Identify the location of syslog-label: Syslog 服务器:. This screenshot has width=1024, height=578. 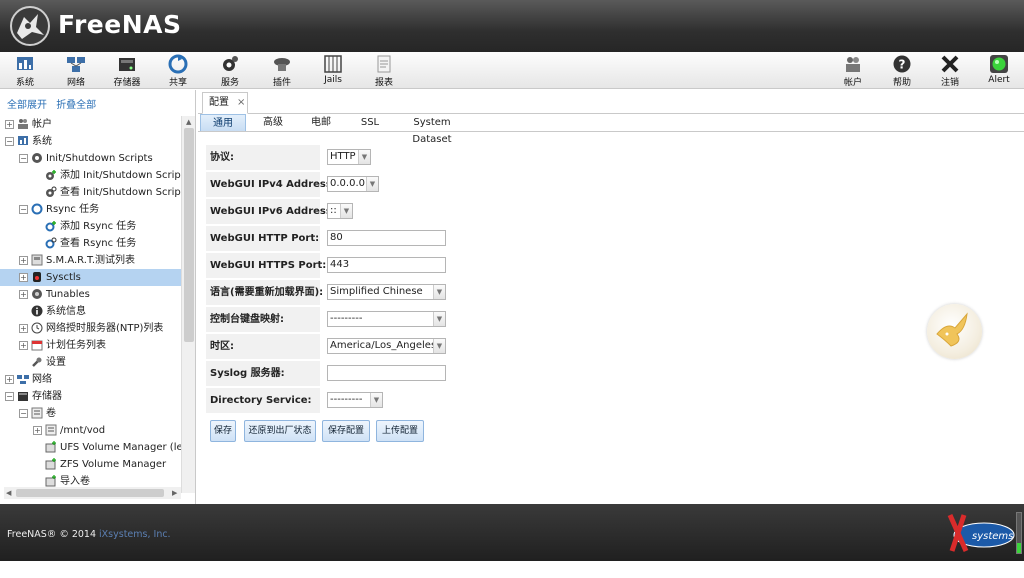
(263, 373).